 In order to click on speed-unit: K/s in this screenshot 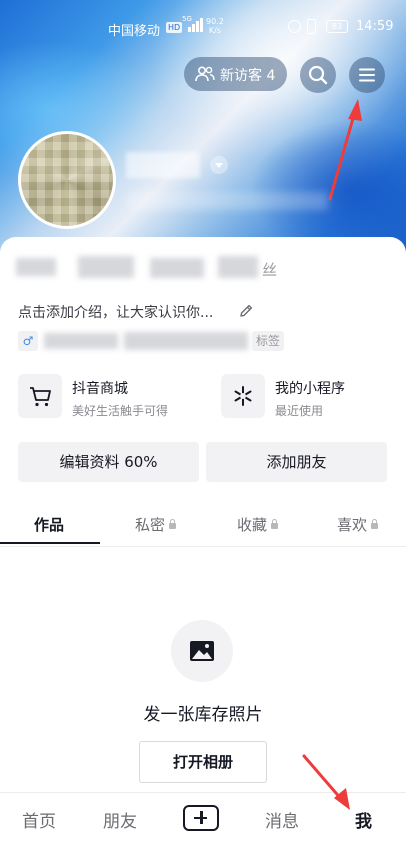, I will do `click(214, 30)`.